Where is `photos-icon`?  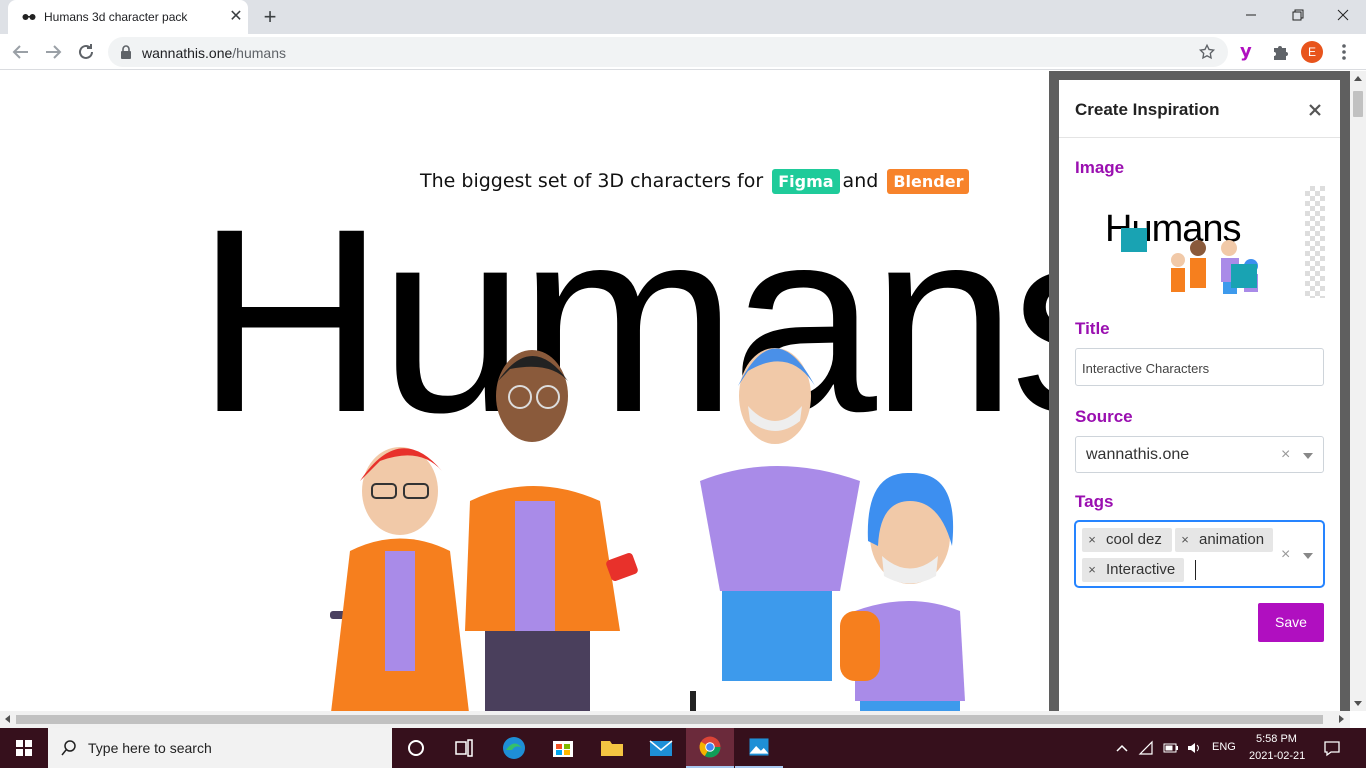 photos-icon is located at coordinates (759, 748).